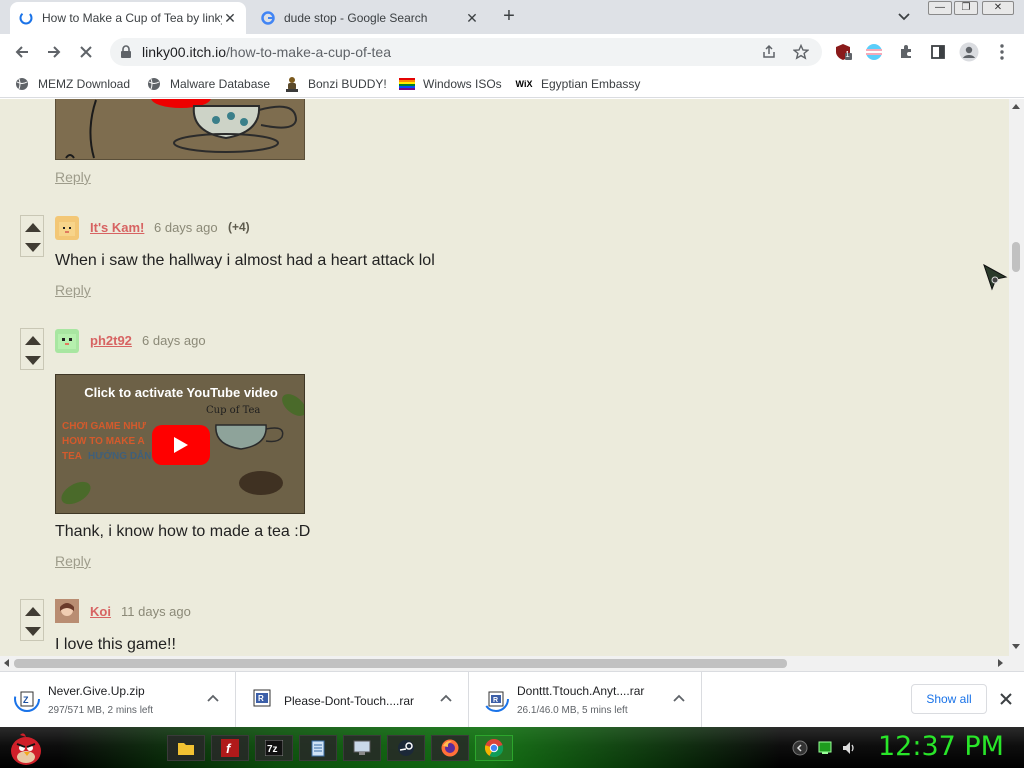 This screenshot has height=768, width=1024. What do you see at coordinates (466, 52) in the screenshot?
I see `address-bar: linky00.itch.io/how-to-make-a-cup-of-tea` at bounding box center [466, 52].